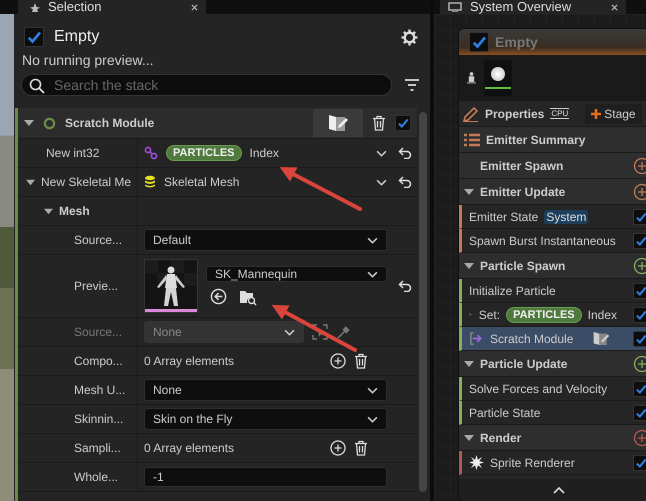 The width and height of the screenshot is (646, 501). Describe the element at coordinates (206, 85) in the screenshot. I see `search-field: Search the stack` at that location.